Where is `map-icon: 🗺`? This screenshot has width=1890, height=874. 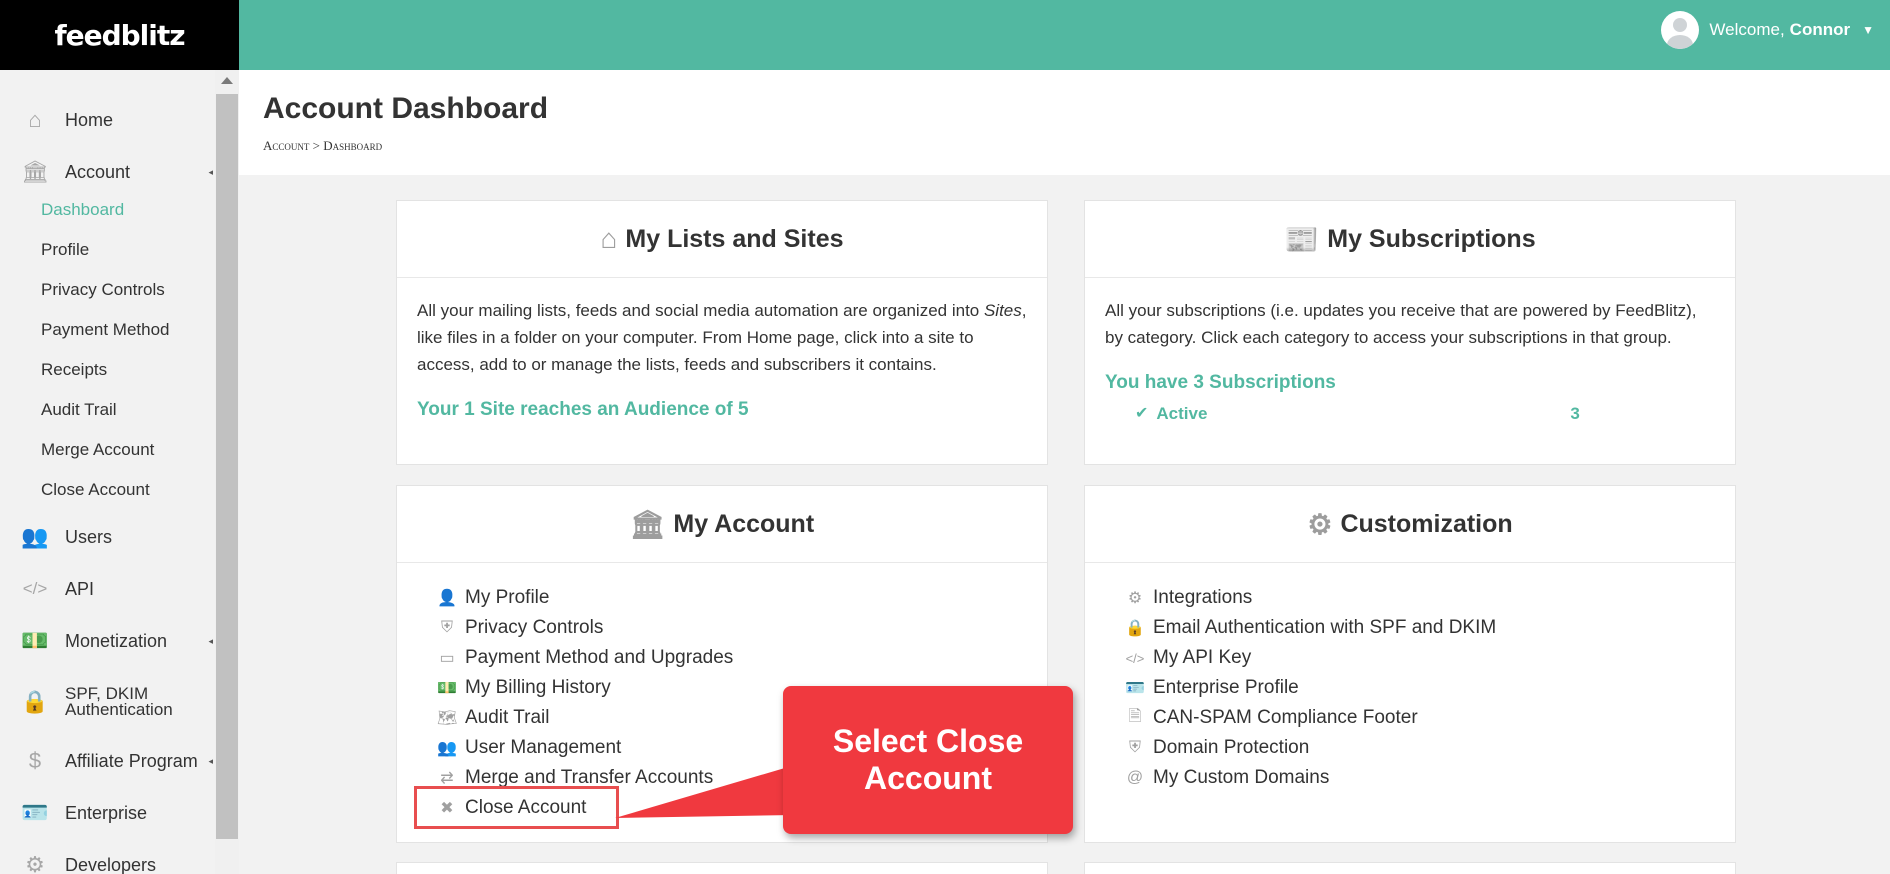
map-icon: 🗺 is located at coordinates (447, 718).